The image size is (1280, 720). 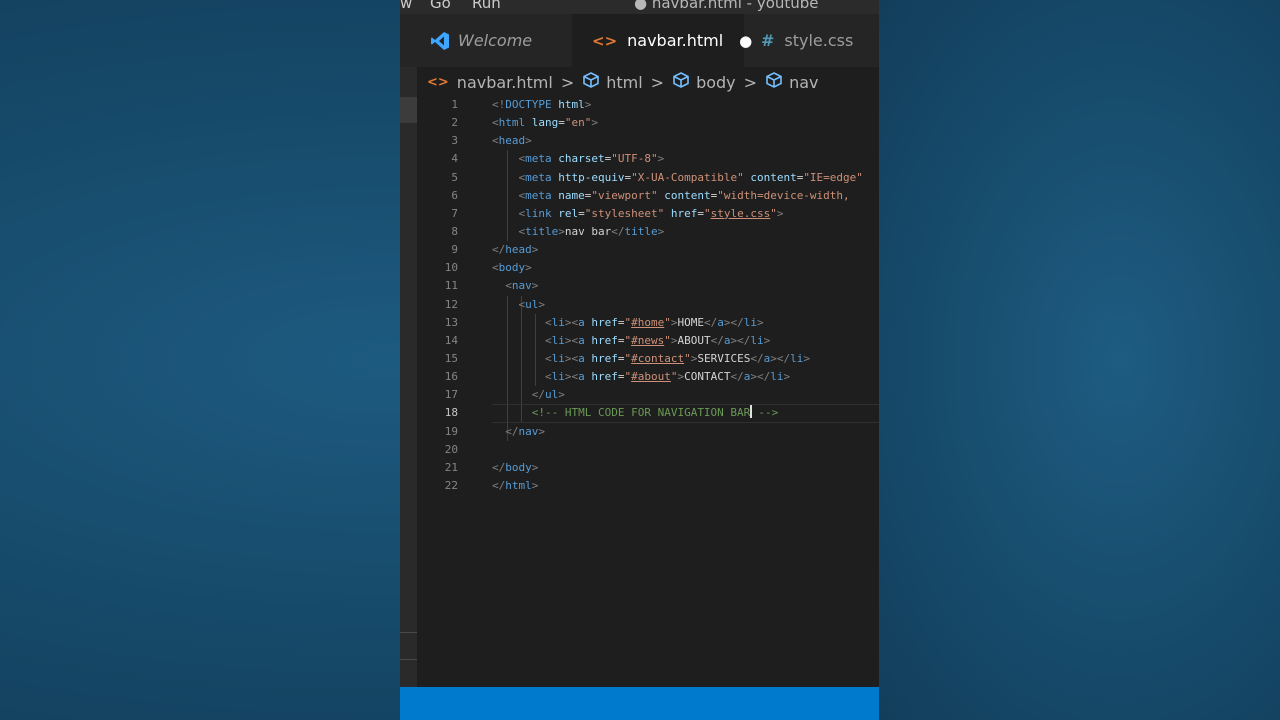 I want to click on code-token: =, so click(x=700, y=213).